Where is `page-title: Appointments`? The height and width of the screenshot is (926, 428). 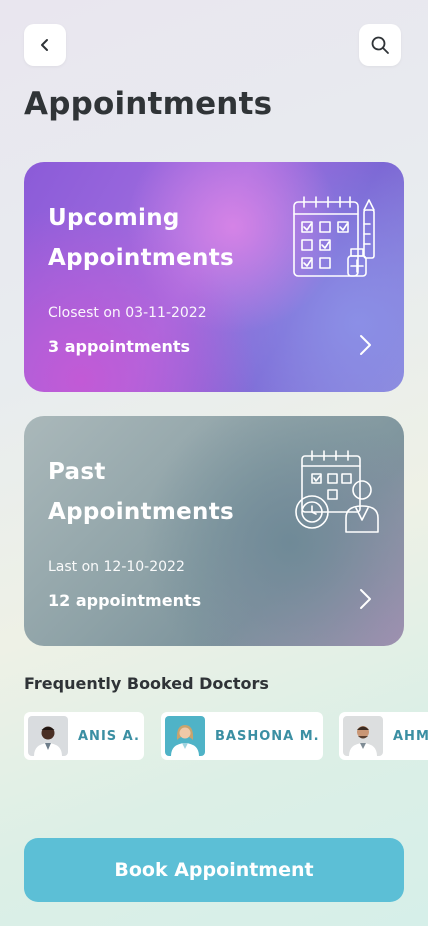 page-title: Appointments is located at coordinates (148, 104).